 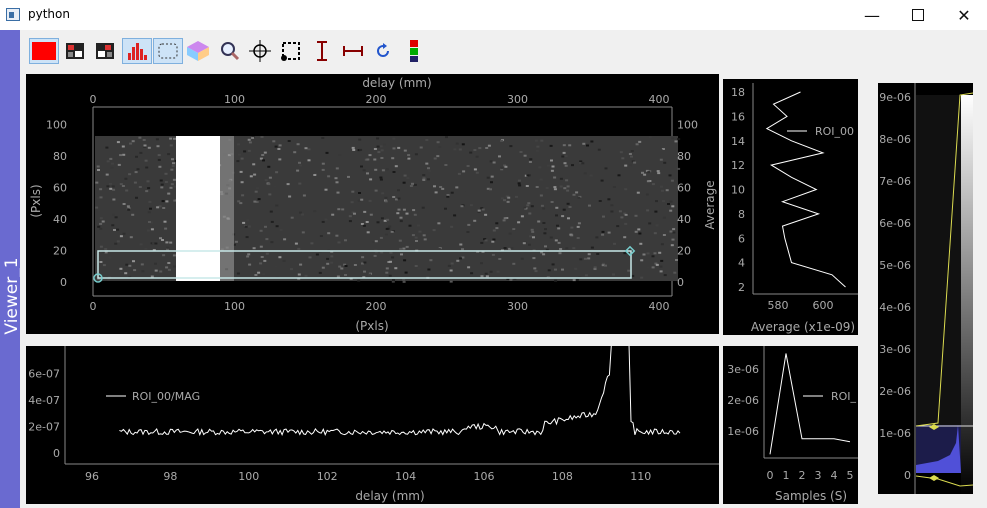 I want to click on close-button: ✕, so click(x=964, y=15).